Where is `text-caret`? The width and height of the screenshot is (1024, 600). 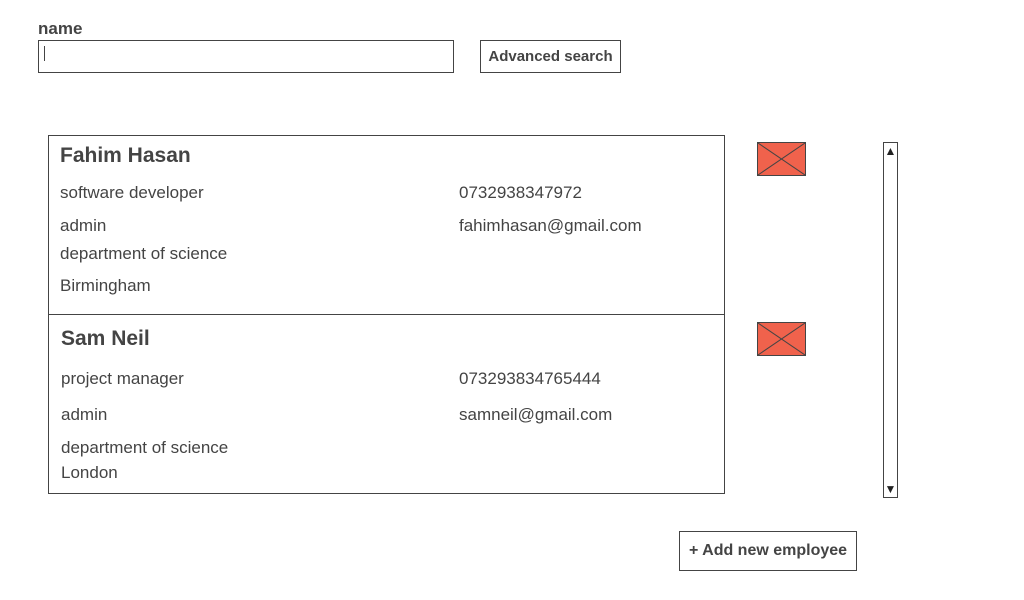
text-caret is located at coordinates (44, 53).